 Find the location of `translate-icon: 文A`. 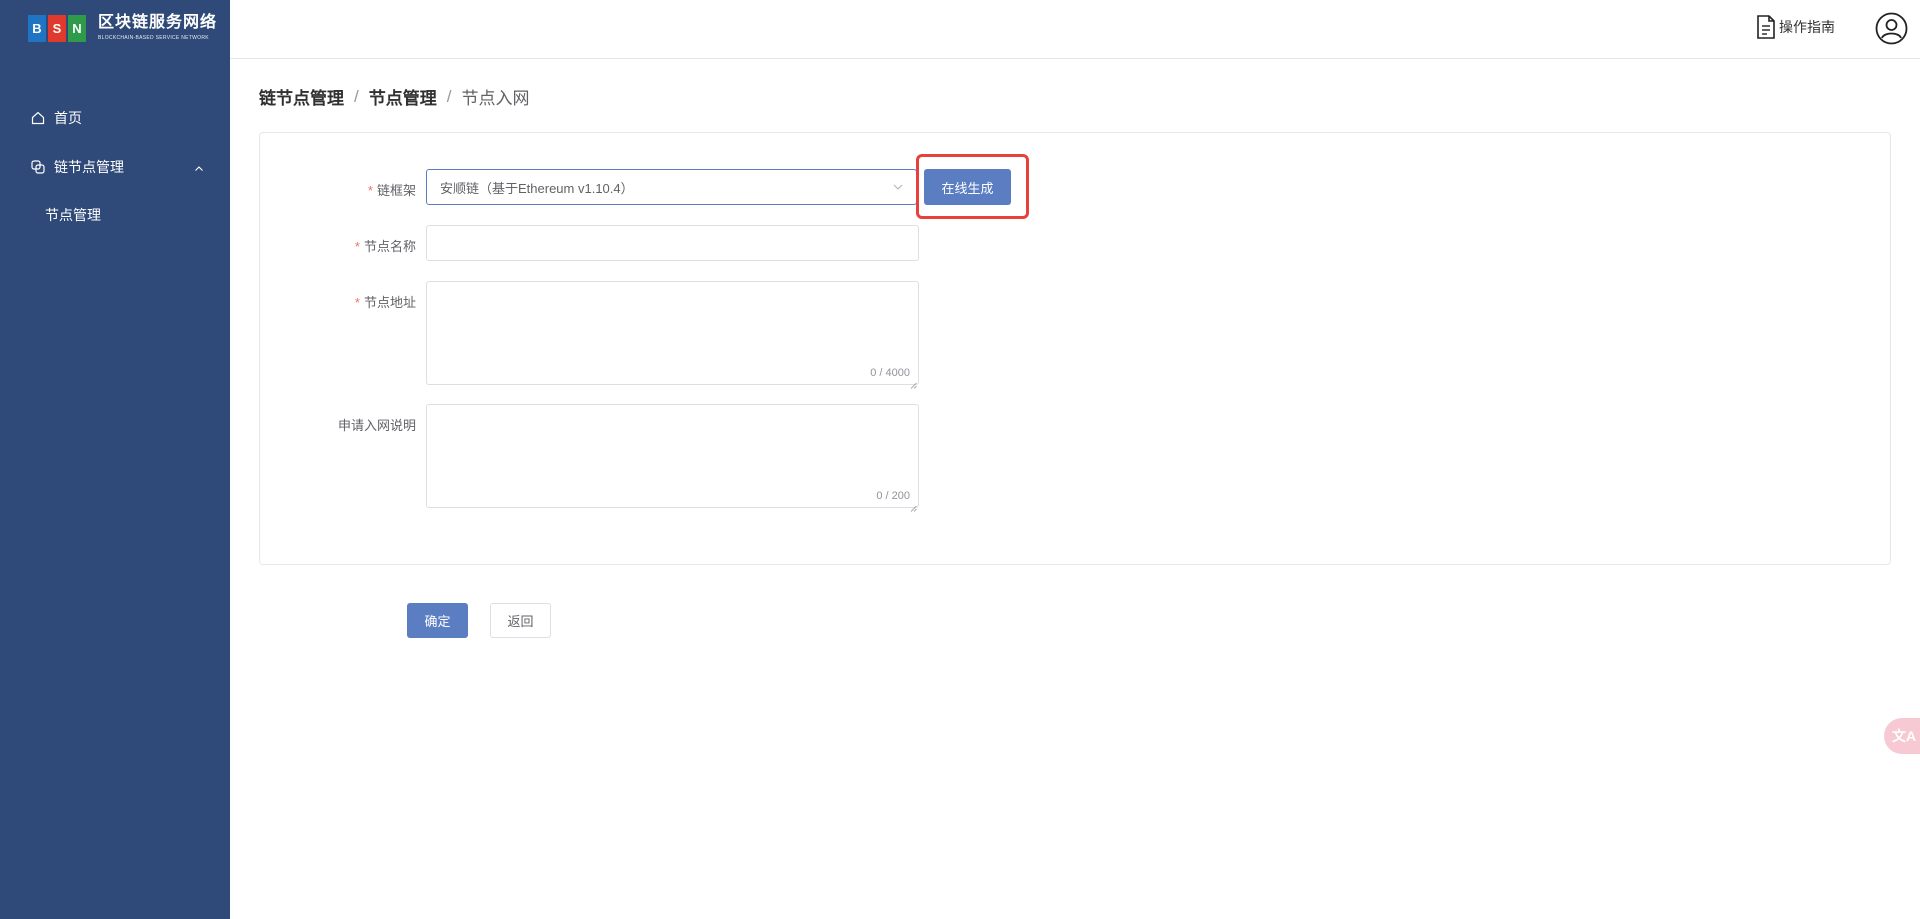

translate-icon: 文A is located at coordinates (1902, 736).